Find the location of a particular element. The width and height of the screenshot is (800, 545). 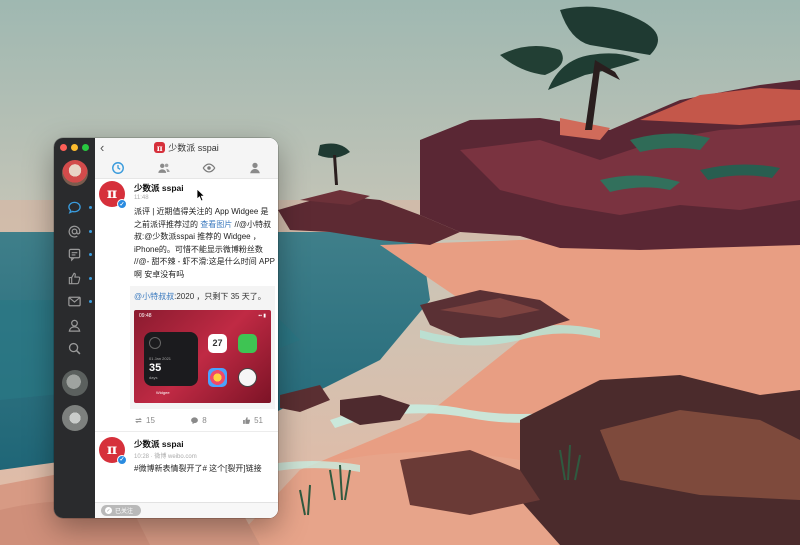

search-icon is located at coordinates (74, 349).